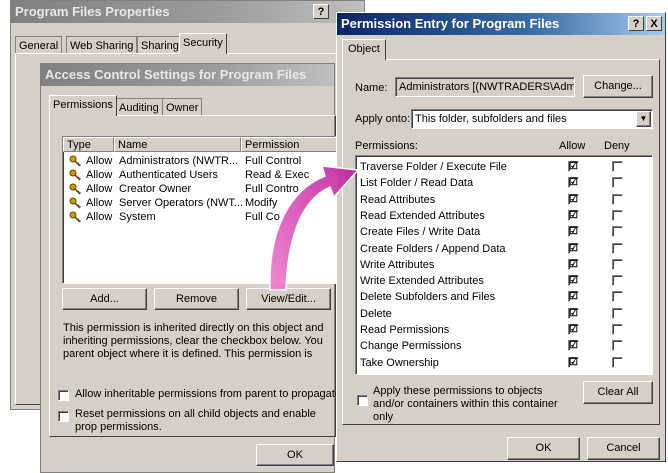  What do you see at coordinates (504, 200) in the screenshot?
I see `permission-row: Read Attributes ☑` at bounding box center [504, 200].